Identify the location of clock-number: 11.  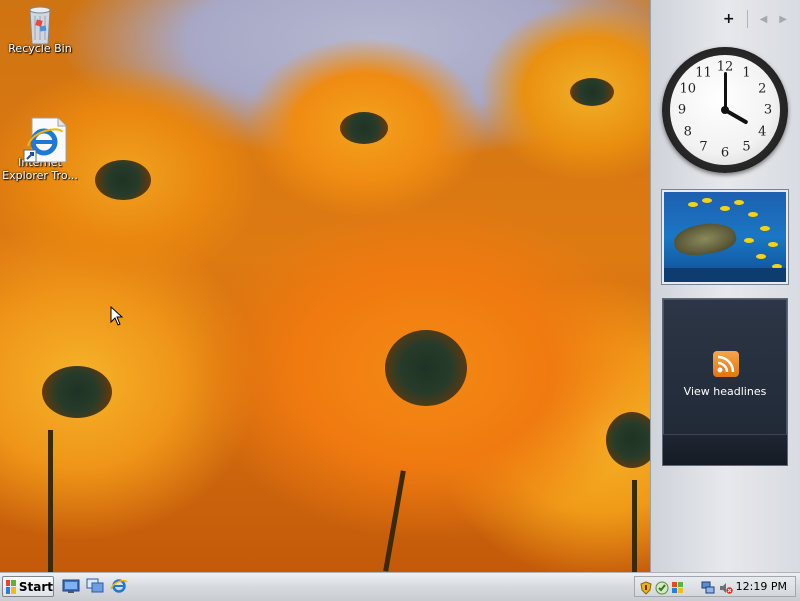
(703, 73).